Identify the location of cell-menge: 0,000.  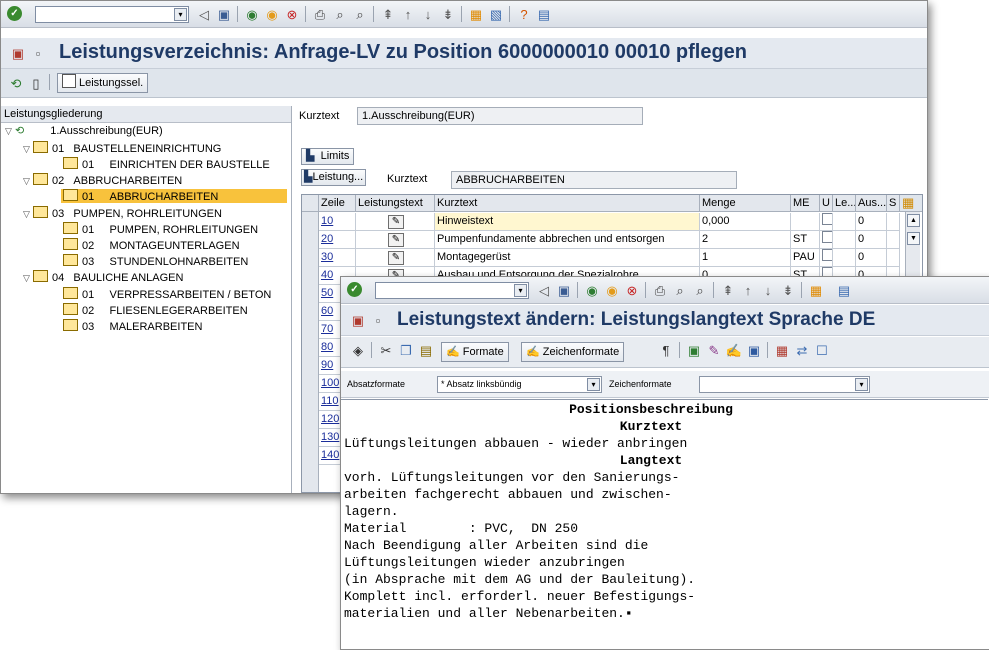
(745, 222).